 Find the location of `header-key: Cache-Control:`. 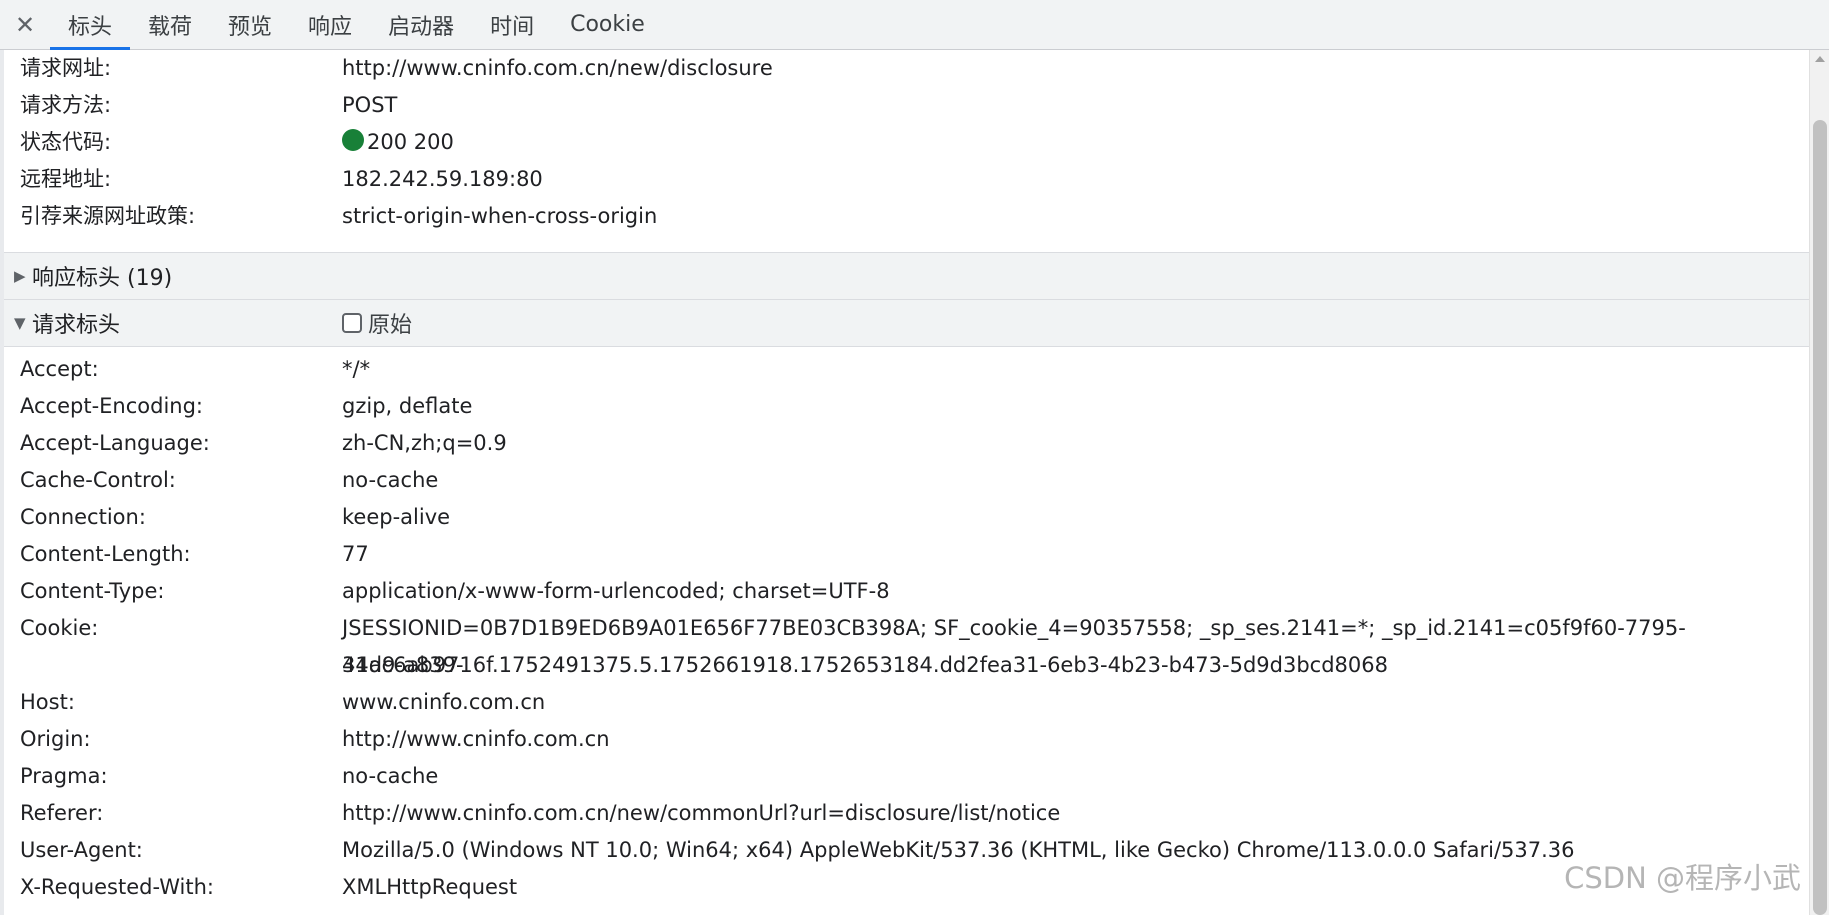

header-key: Cache-Control: is located at coordinates (98, 480).